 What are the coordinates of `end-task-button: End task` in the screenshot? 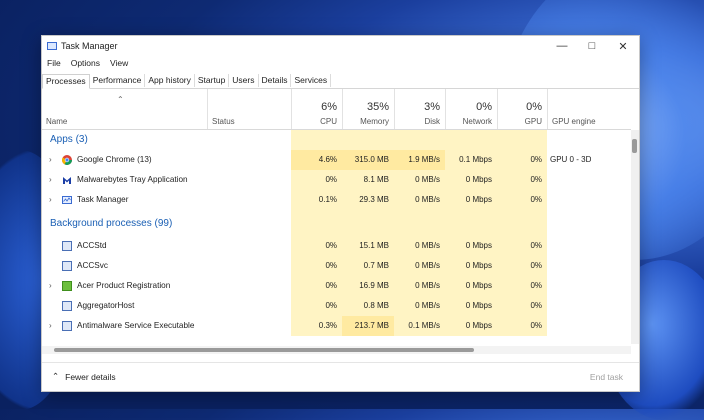 It's located at (606, 377).